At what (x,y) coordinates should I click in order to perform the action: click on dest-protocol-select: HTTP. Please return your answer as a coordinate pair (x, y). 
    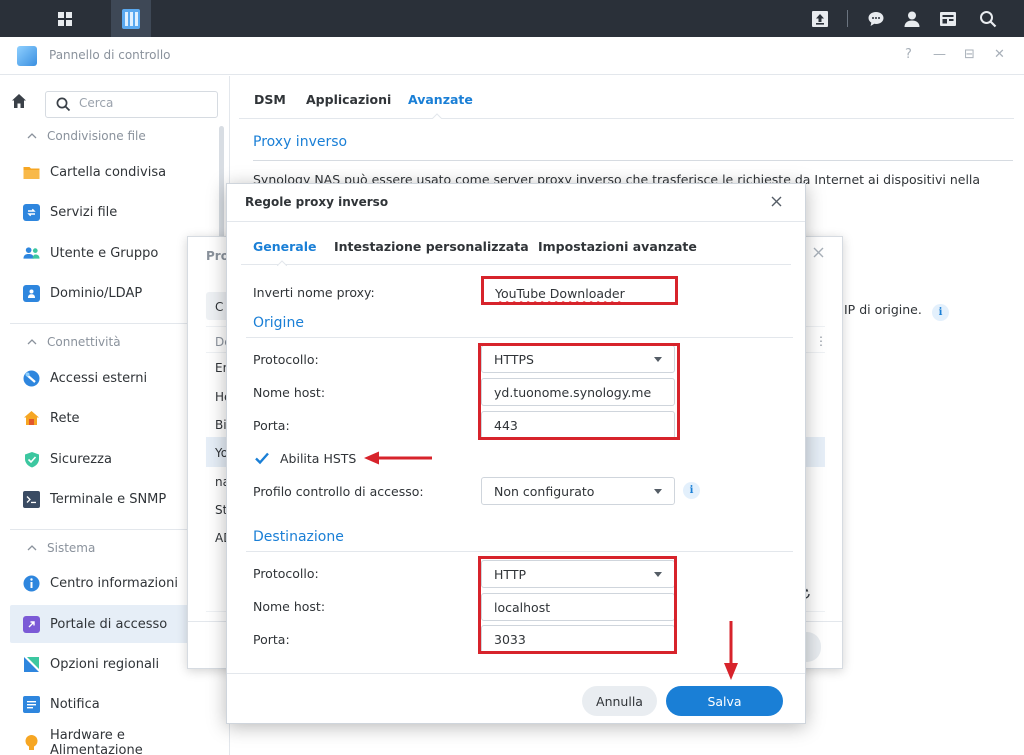
    Looking at the image, I should click on (578, 574).